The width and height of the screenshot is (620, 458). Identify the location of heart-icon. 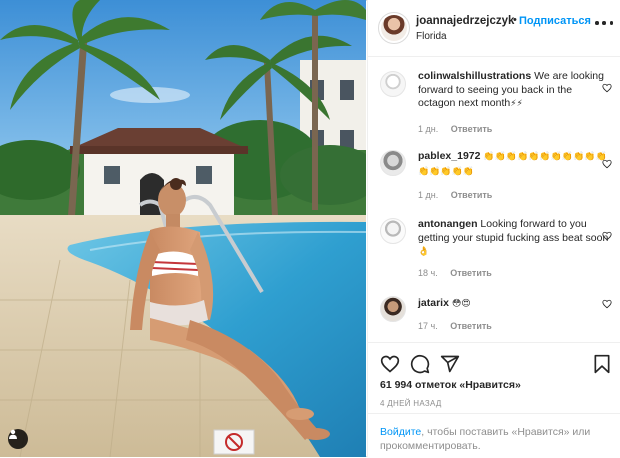
(390, 364).